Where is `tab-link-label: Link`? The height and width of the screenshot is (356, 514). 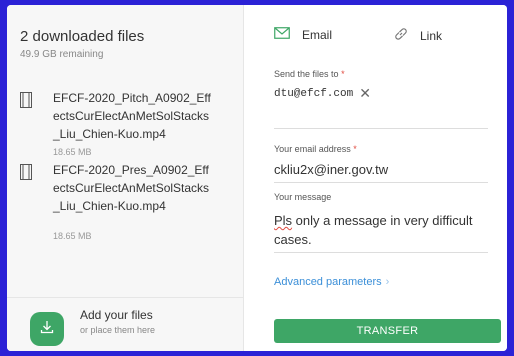 tab-link-label: Link is located at coordinates (431, 35).